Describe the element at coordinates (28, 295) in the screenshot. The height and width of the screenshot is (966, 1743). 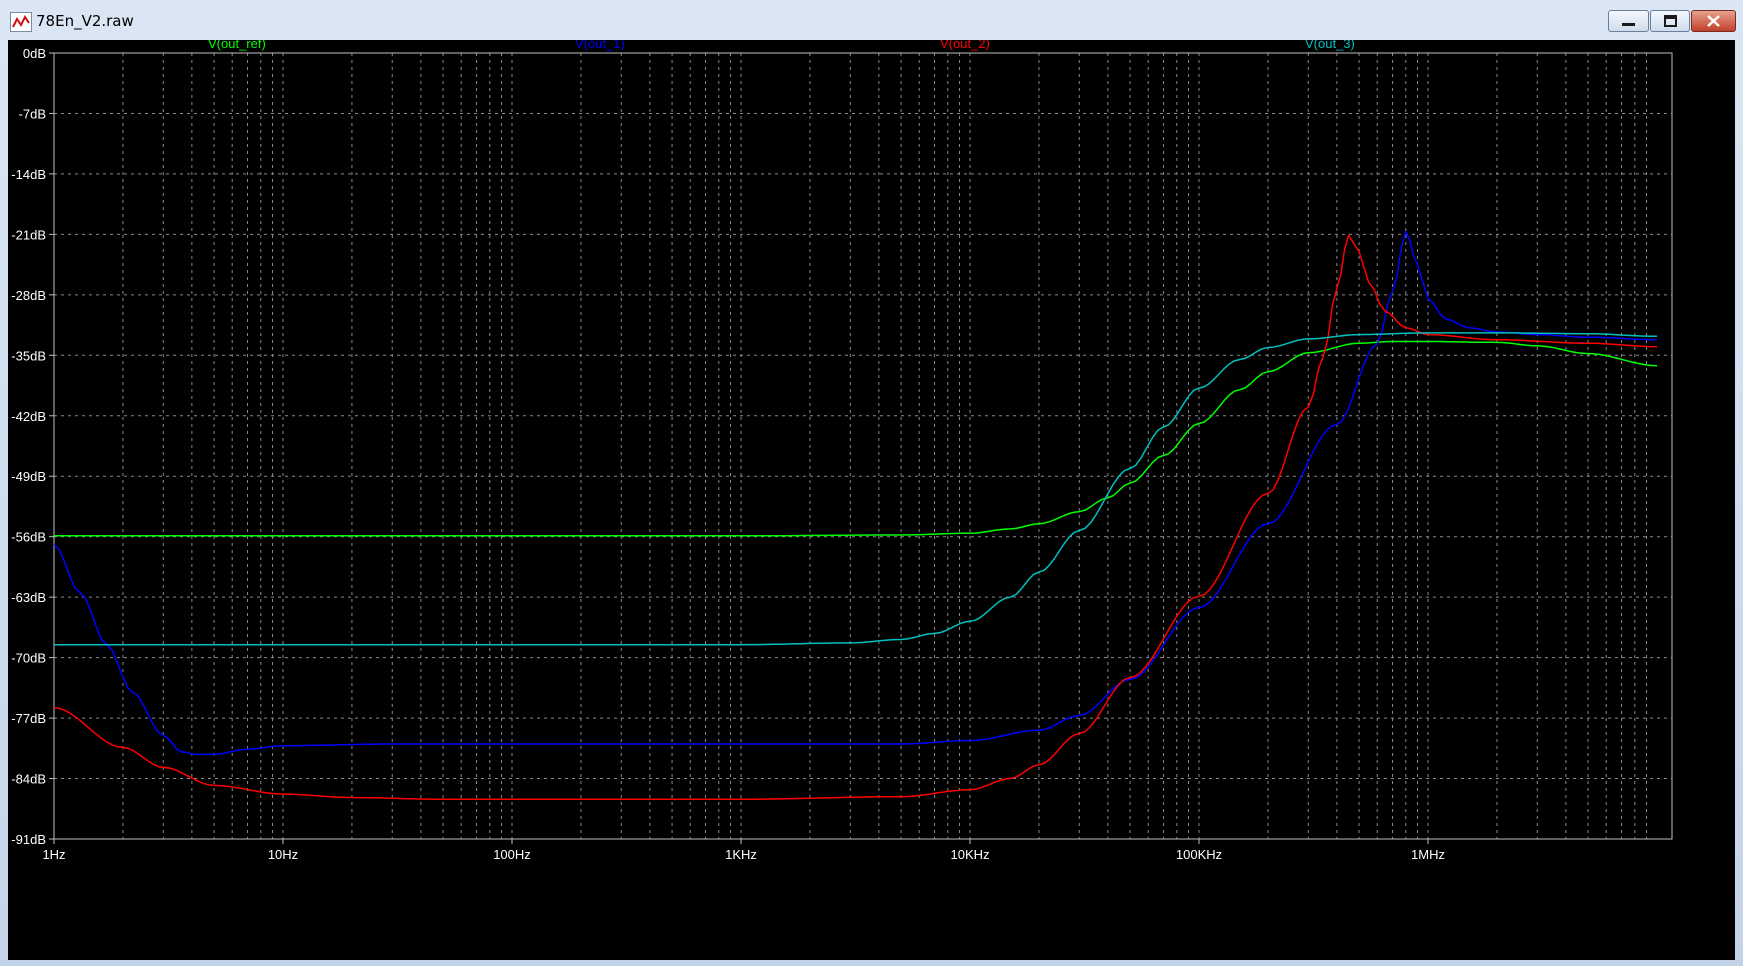
I see `y-tick-label: -28dB` at that location.